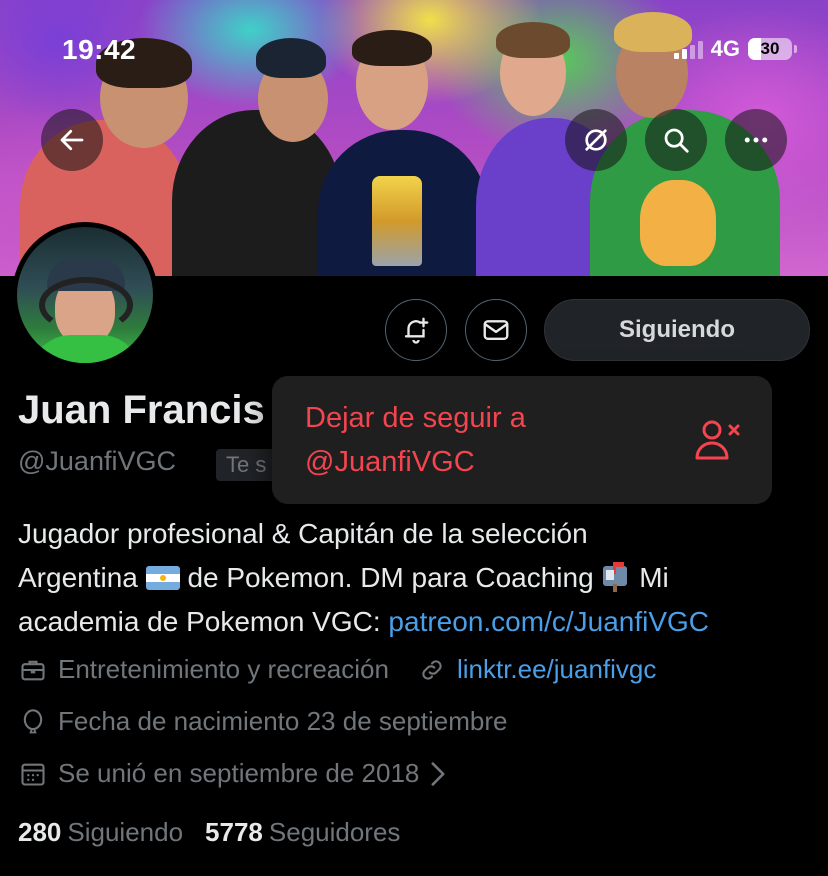 Image resolution: width=828 pixels, height=876 pixels. What do you see at coordinates (688, 49) in the screenshot?
I see `cellular-signal-icon` at bounding box center [688, 49].